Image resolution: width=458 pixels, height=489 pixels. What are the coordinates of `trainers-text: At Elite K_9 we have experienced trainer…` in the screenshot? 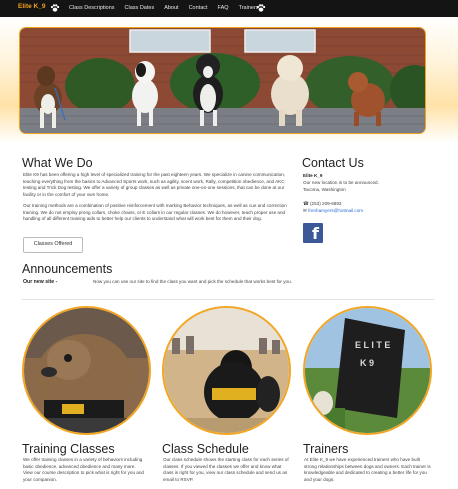 It's located at (367, 469).